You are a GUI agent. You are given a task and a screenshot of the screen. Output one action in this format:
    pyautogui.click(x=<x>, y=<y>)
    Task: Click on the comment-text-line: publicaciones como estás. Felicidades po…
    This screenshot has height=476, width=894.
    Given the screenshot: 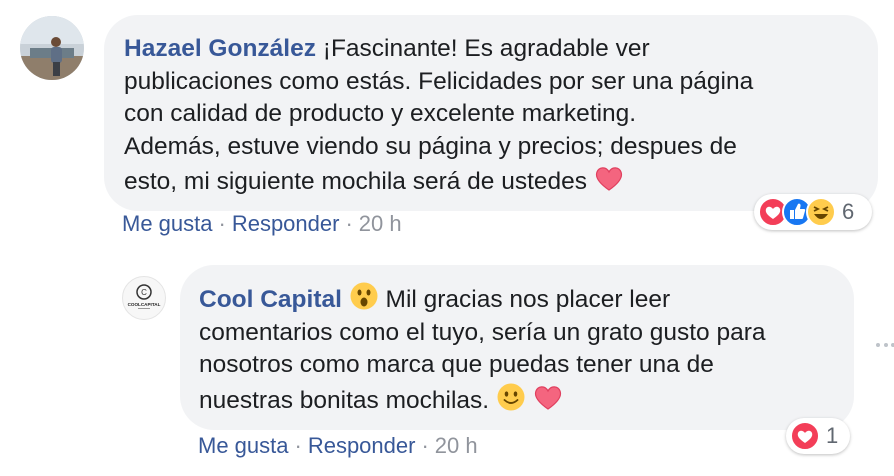 What is the action you would take?
    pyautogui.click(x=439, y=81)
    